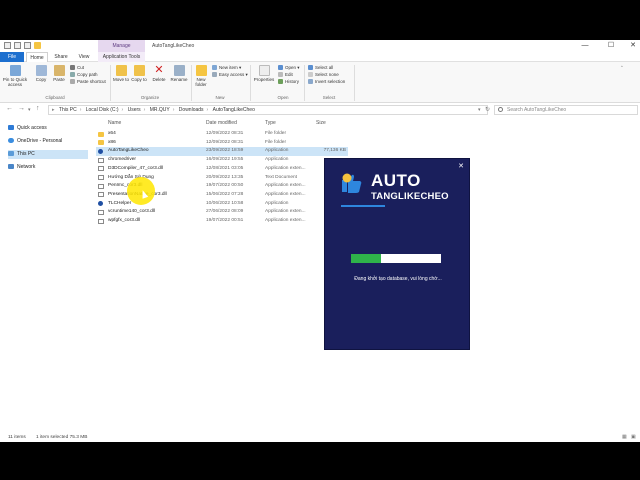 The image size is (640, 480). I want to click on sidebar-item-this-pc: This PC, so click(48, 154).